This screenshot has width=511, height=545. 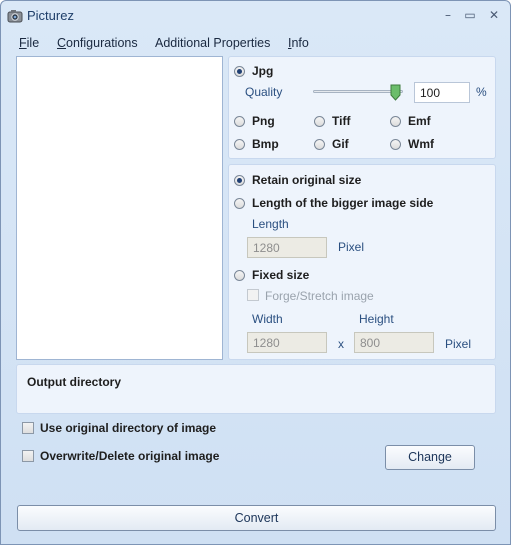 What do you see at coordinates (28, 428) in the screenshot?
I see `use-original-dir-checkbox` at bounding box center [28, 428].